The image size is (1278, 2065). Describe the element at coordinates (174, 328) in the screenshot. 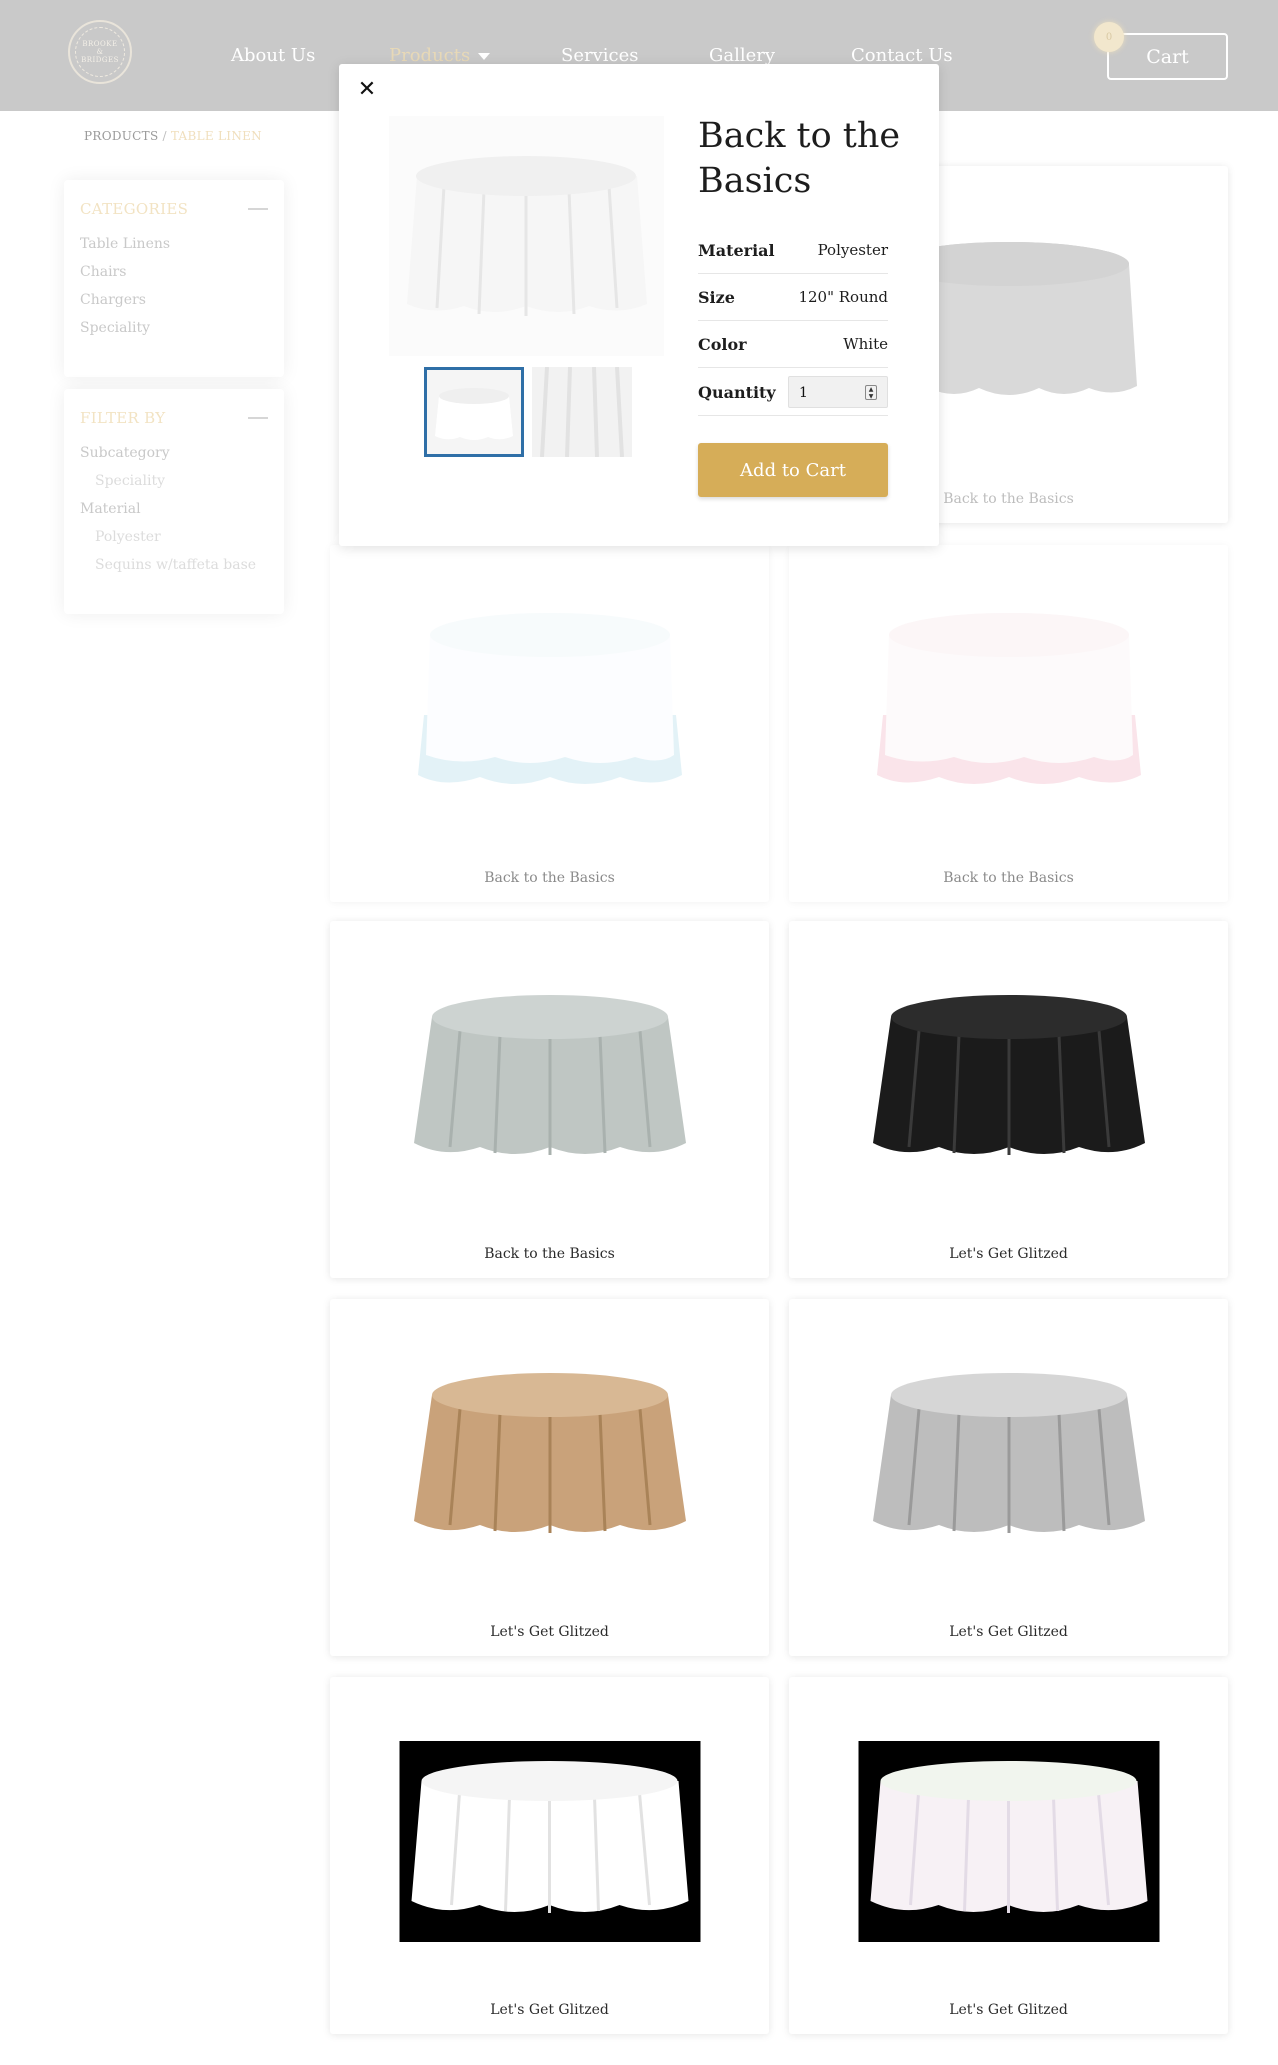

I see `category-speciality: Speciality` at that location.